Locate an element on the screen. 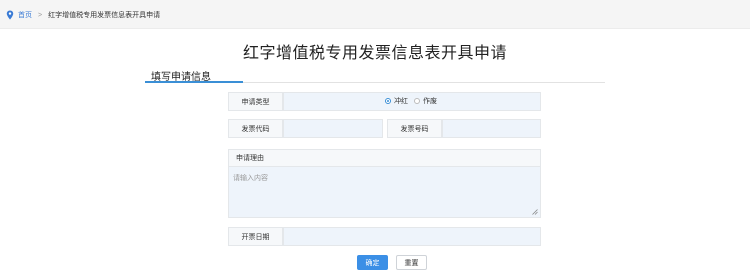 The width and height of the screenshot is (750, 273). radio-label: 作废 is located at coordinates (430, 101).